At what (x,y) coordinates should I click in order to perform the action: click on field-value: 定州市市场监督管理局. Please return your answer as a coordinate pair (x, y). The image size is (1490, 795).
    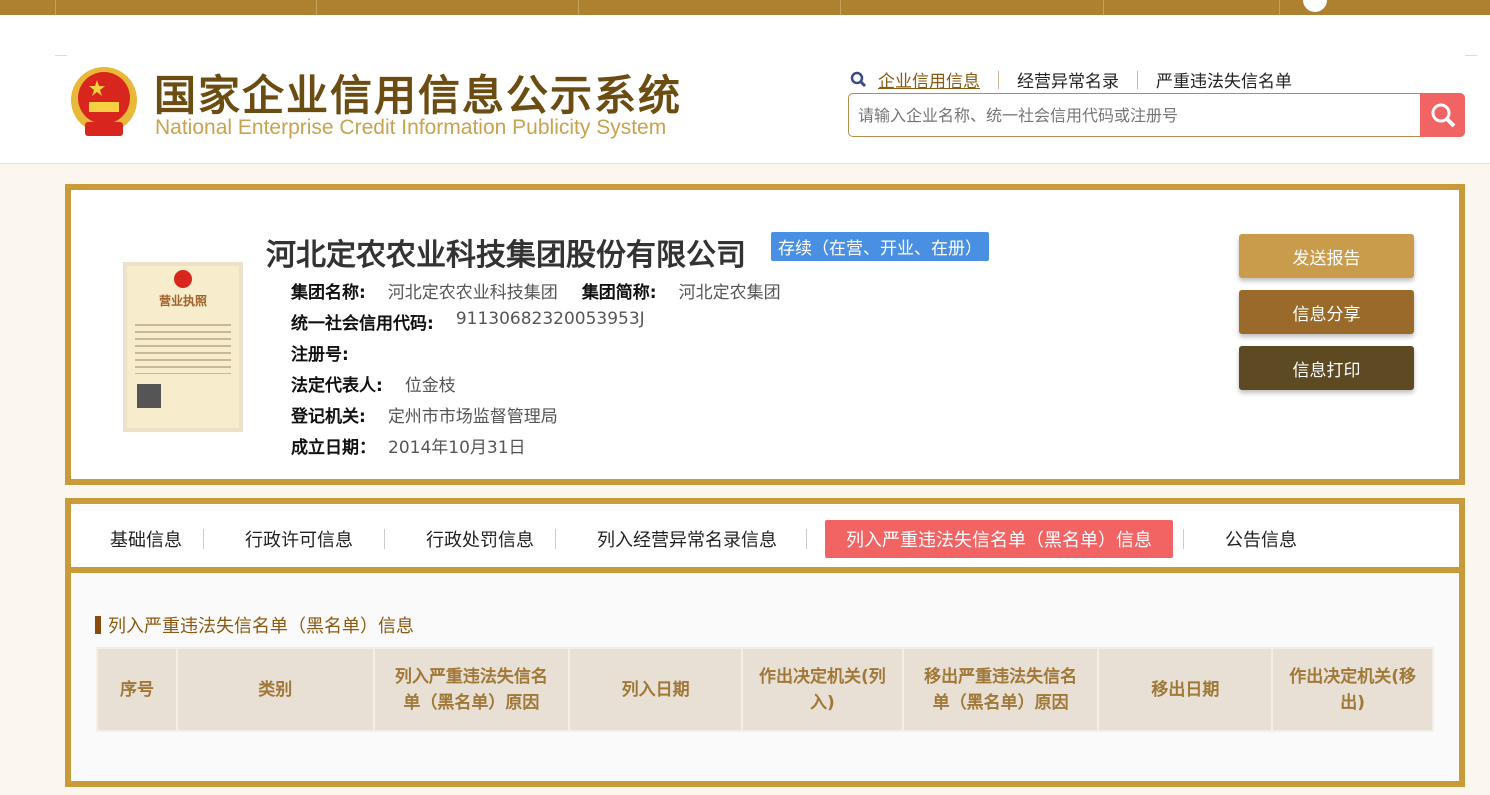
    Looking at the image, I should click on (472, 417).